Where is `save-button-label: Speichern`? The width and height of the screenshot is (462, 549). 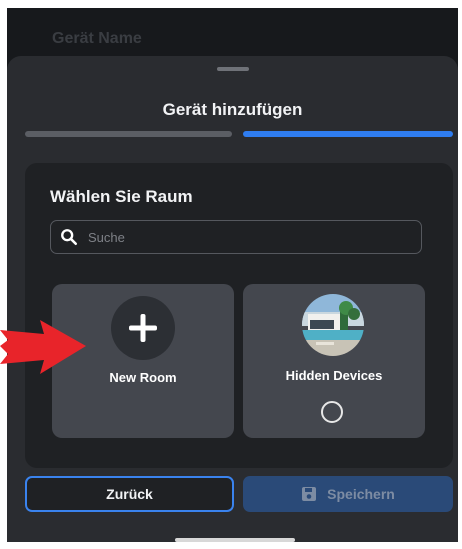
save-button-label: Speichern is located at coordinates (361, 494).